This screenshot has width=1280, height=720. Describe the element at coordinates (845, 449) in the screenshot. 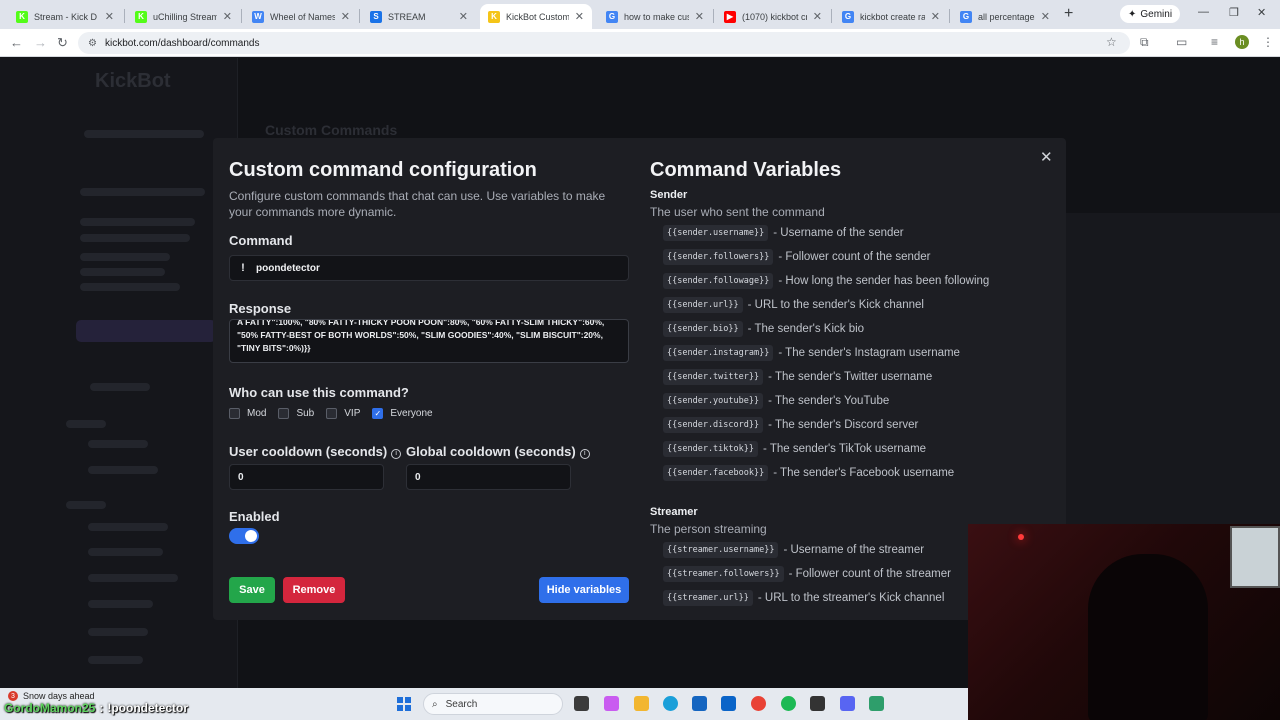

I see `variable-description: - The sender's TikTok username` at that location.